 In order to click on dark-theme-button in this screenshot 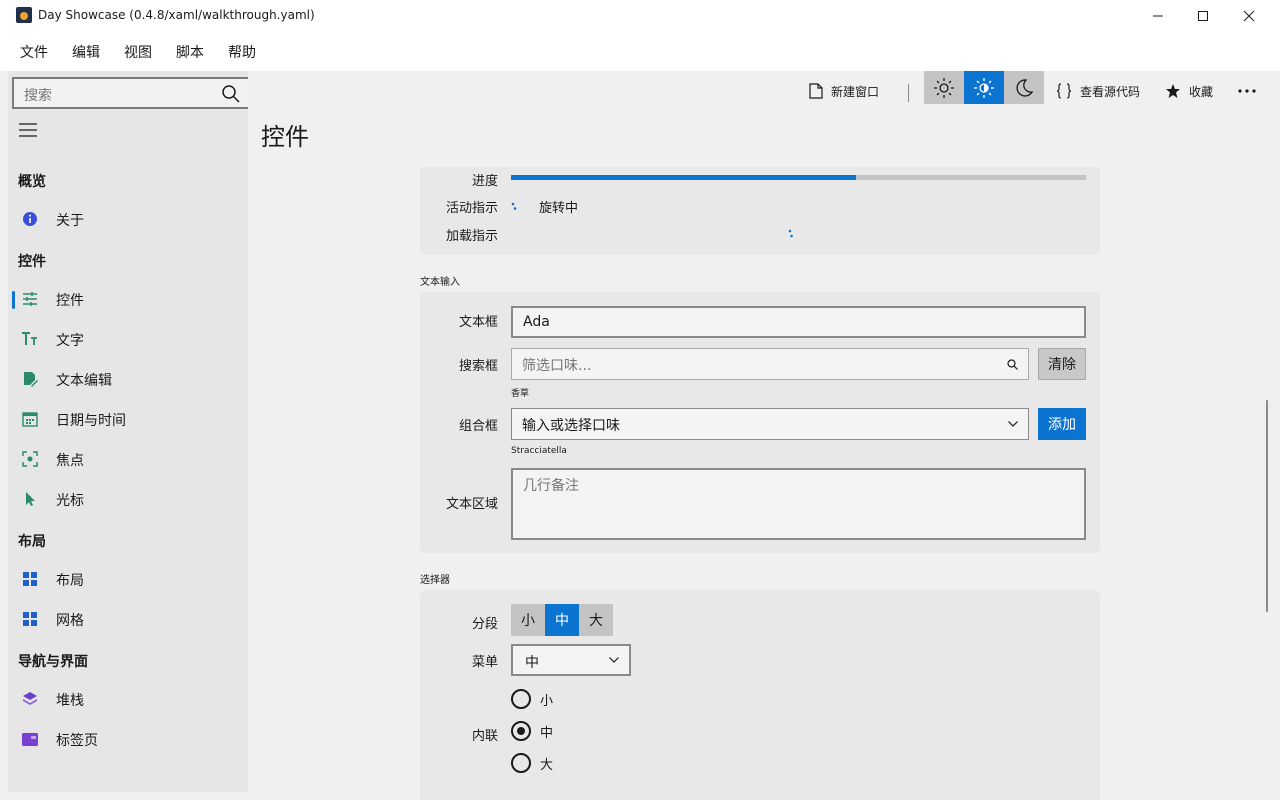, I will do `click(1024, 87)`.